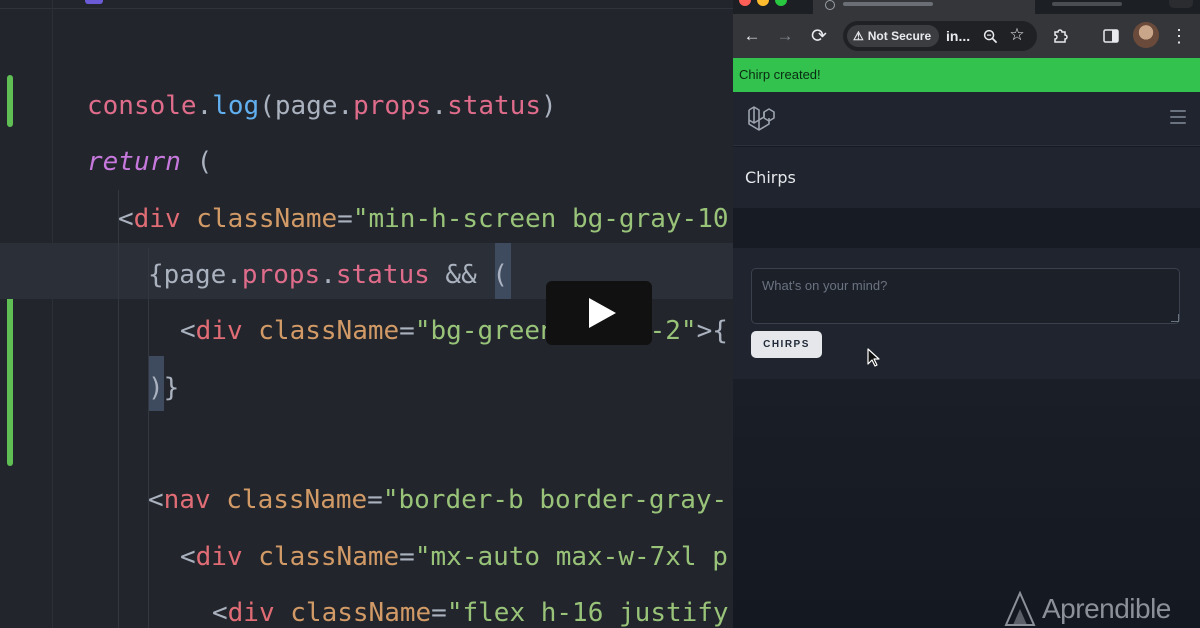  I want to click on video-play-button, so click(599, 313).